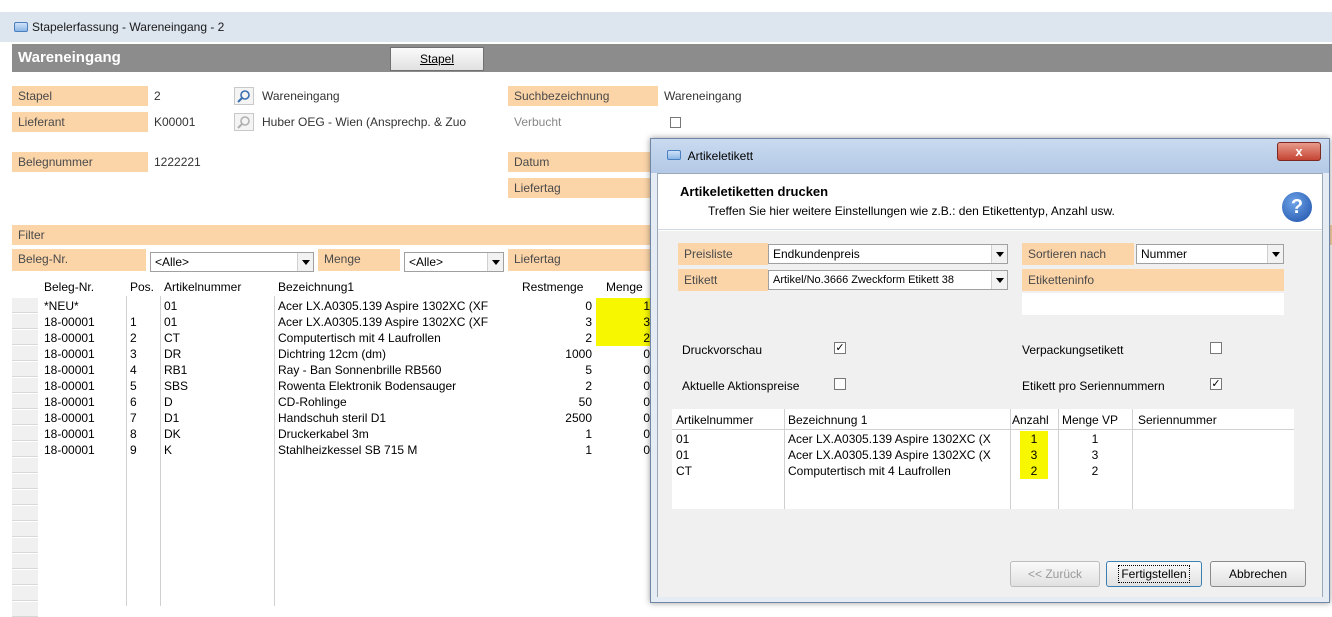  What do you see at coordinates (840, 348) in the screenshot?
I see `druckvorschau-checkbox: ✓` at bounding box center [840, 348].